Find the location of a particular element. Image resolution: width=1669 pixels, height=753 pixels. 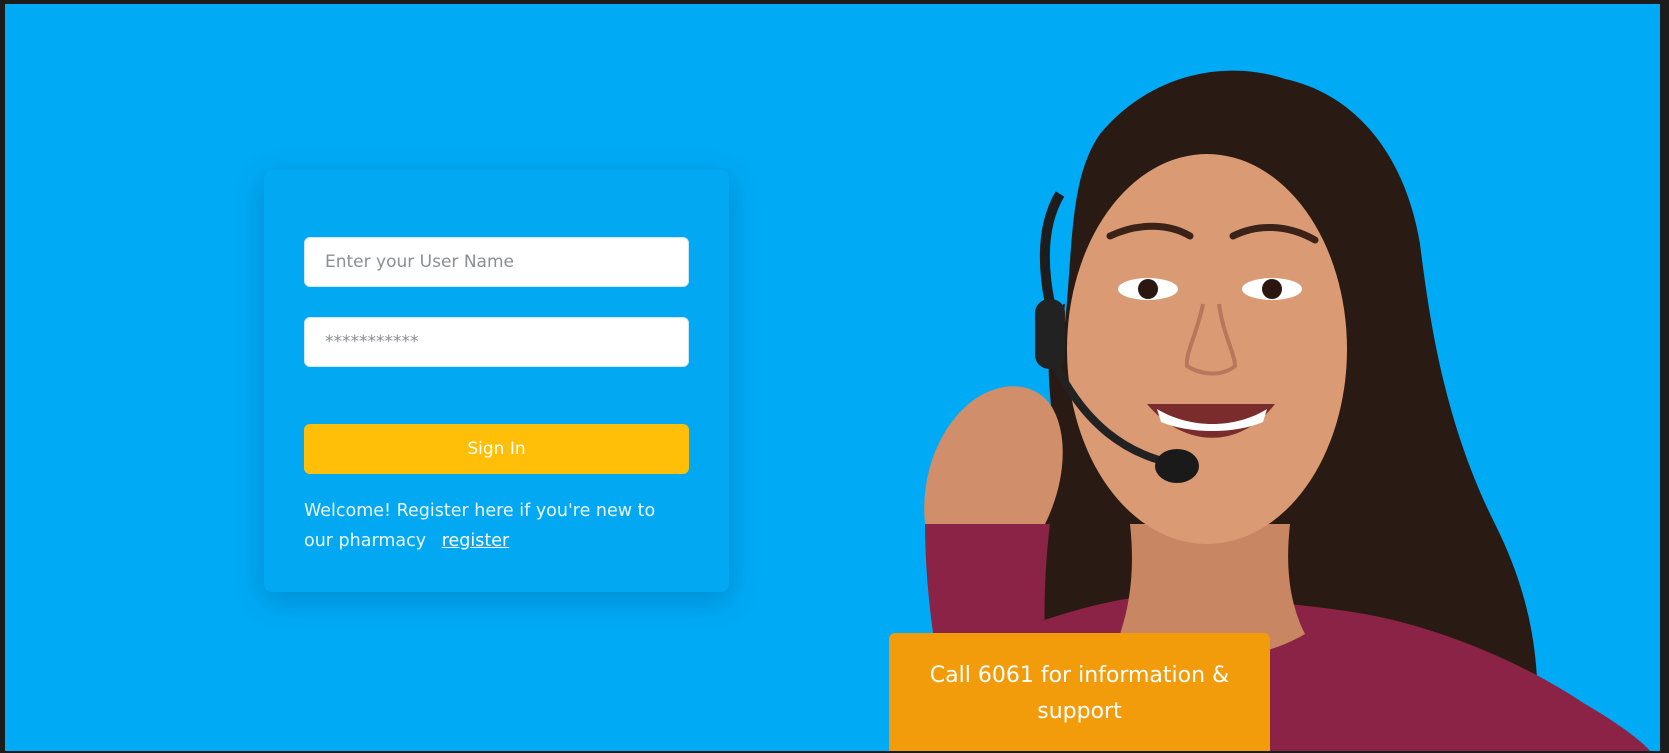

register-link: register is located at coordinates (476, 541).